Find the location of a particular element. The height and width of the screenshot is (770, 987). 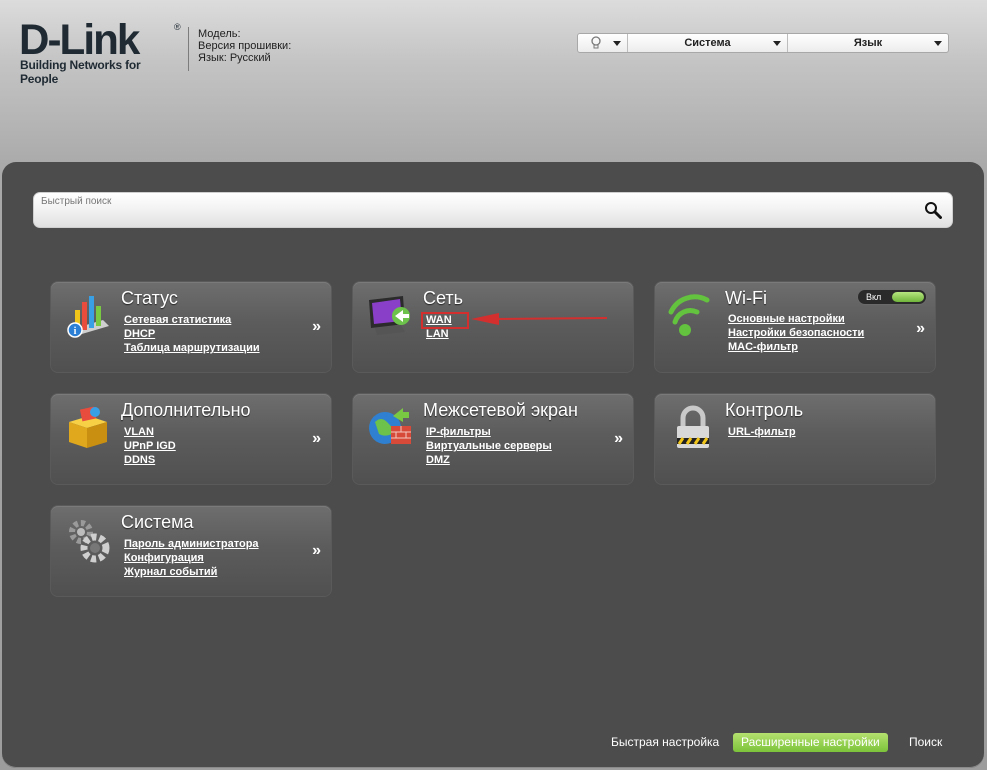

top-menu-bar: Система Язык is located at coordinates (763, 43).